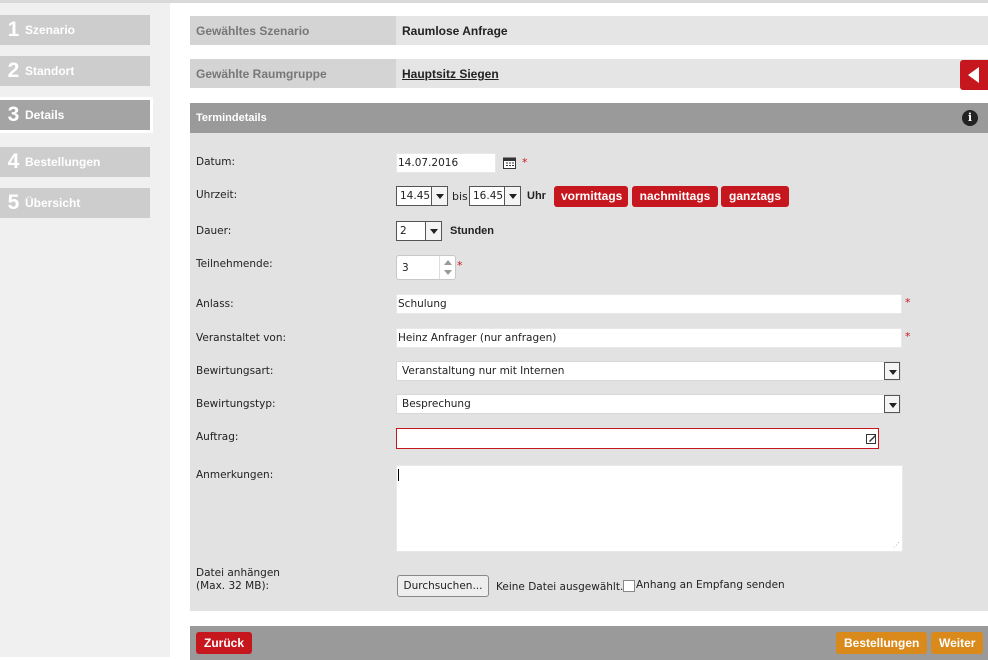  What do you see at coordinates (214, 231) in the screenshot?
I see `dauer-label: Dauer:` at bounding box center [214, 231].